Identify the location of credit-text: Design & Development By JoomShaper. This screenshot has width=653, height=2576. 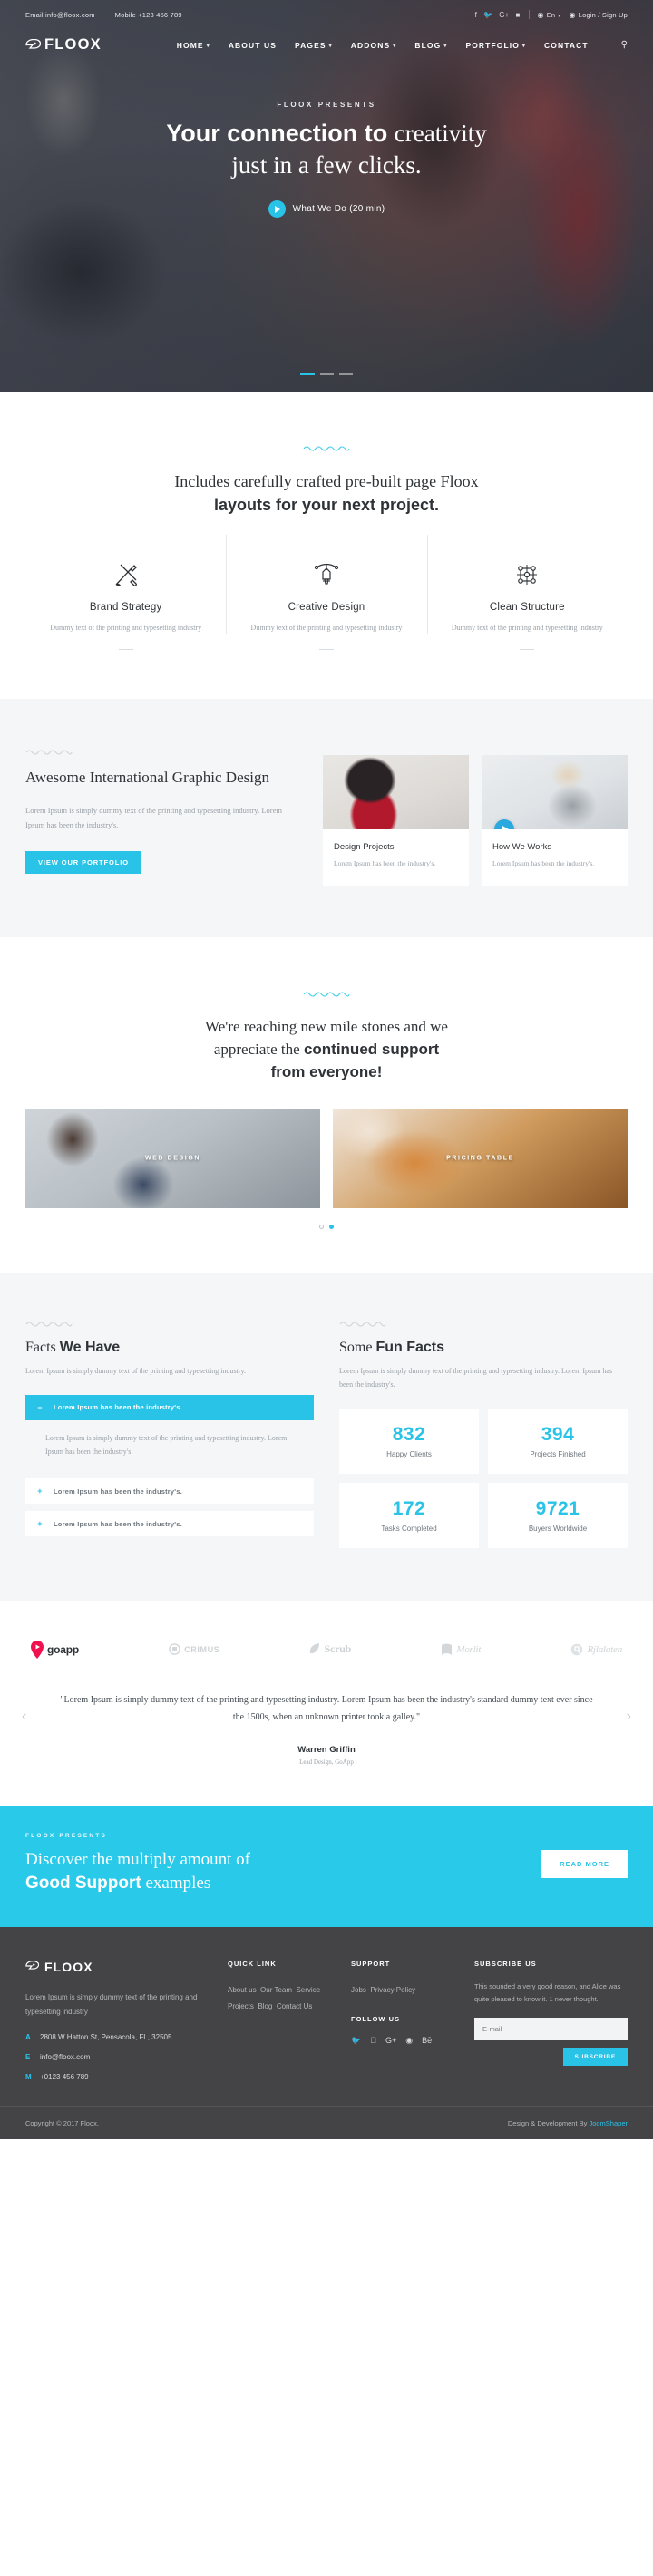
(568, 2123).